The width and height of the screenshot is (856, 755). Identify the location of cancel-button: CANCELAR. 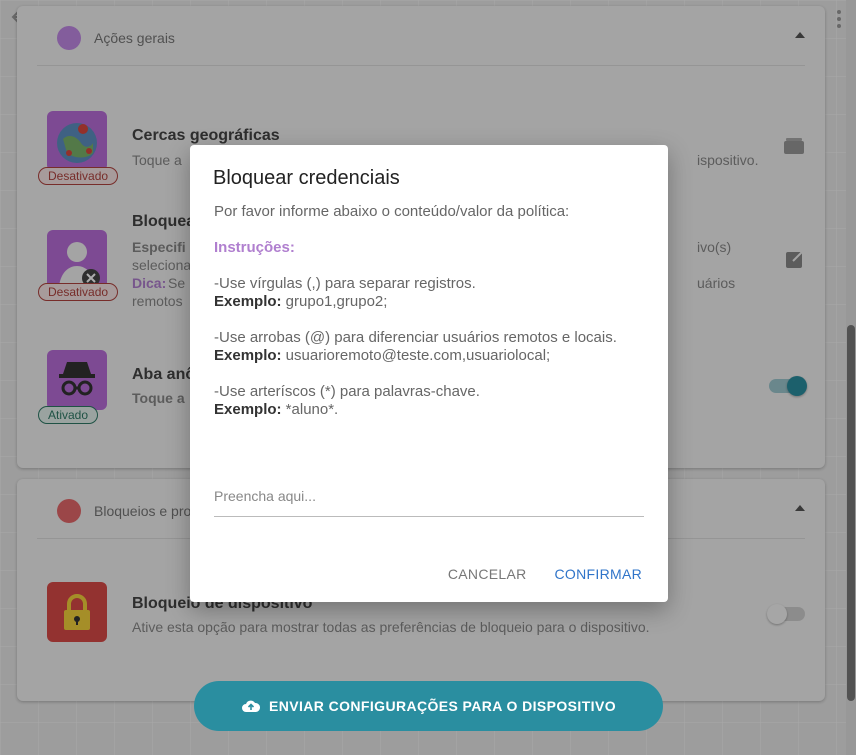
(487, 574).